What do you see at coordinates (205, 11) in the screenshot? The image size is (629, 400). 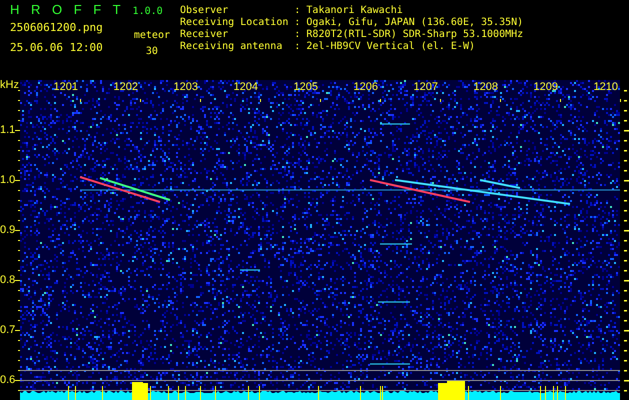 I see `info-label: Observer` at bounding box center [205, 11].